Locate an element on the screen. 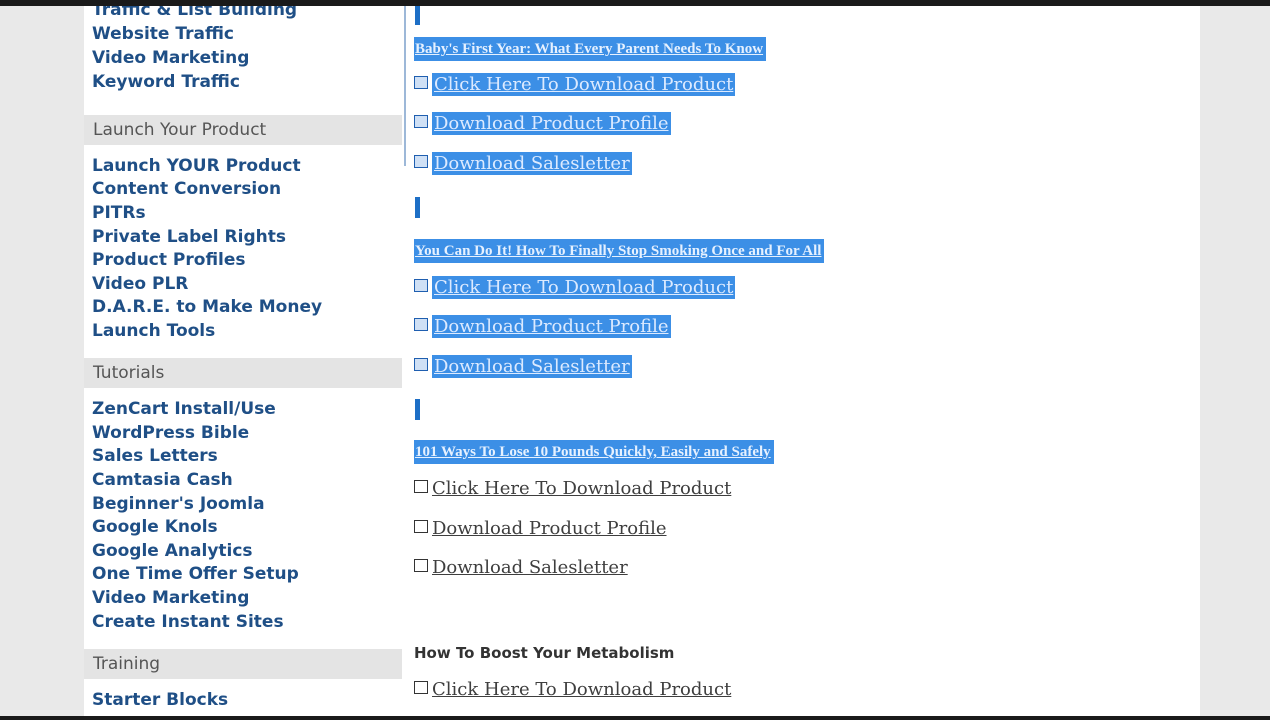 The height and width of the screenshot is (720, 1270). sidebar-link-video-marketing: Video Marketing is located at coordinates (170, 58).